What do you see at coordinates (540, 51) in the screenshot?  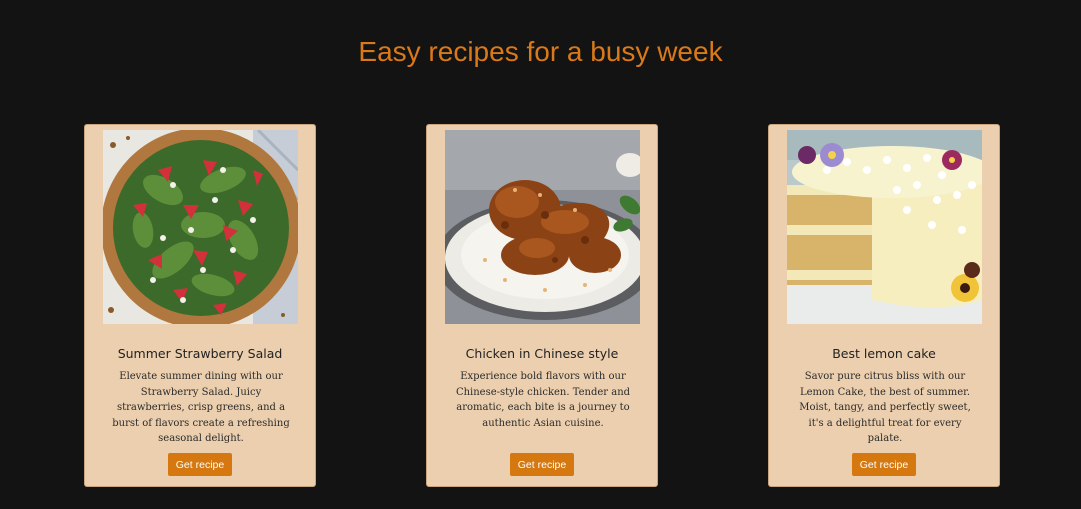 I see `page-title: Easy recipes for a busy week` at bounding box center [540, 51].